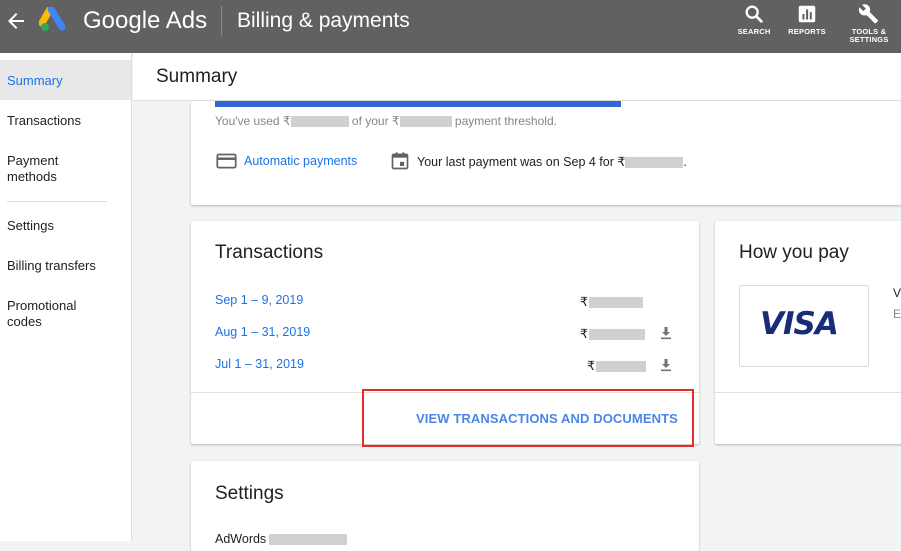 This screenshot has height=551, width=901. Describe the element at coordinates (868, 14) in the screenshot. I see `wrench-icon` at that location.